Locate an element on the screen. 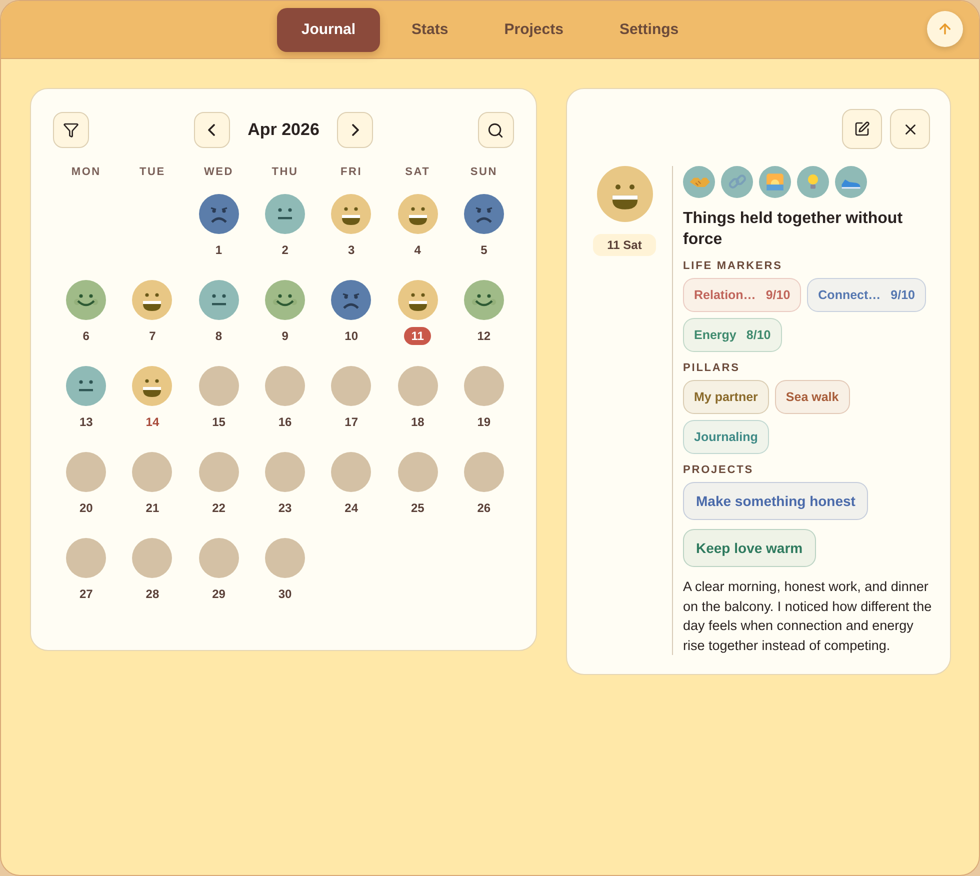 The height and width of the screenshot is (876, 980). weekday-label: MON is located at coordinates (86, 173).